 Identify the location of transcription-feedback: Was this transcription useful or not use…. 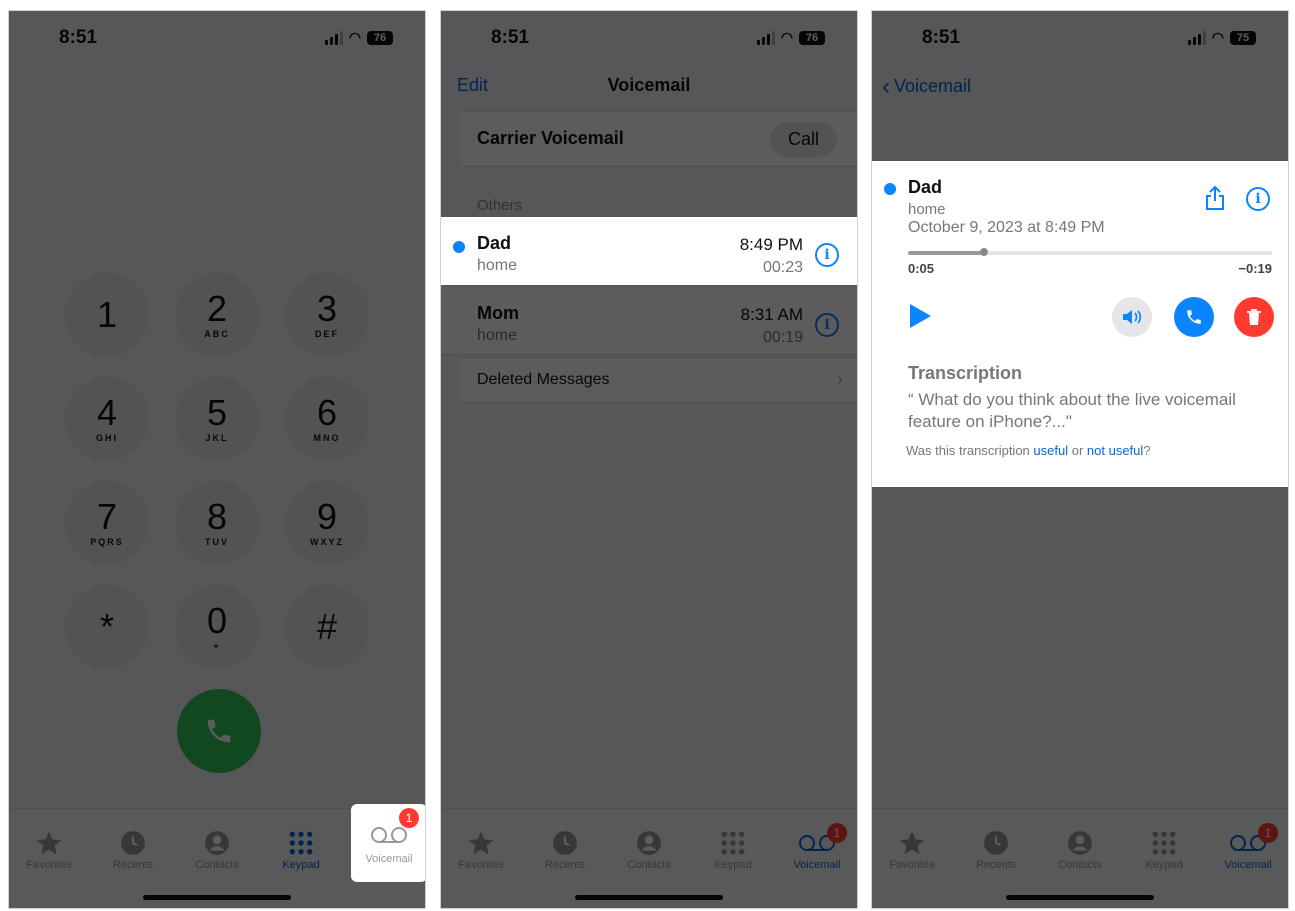
(1028, 450).